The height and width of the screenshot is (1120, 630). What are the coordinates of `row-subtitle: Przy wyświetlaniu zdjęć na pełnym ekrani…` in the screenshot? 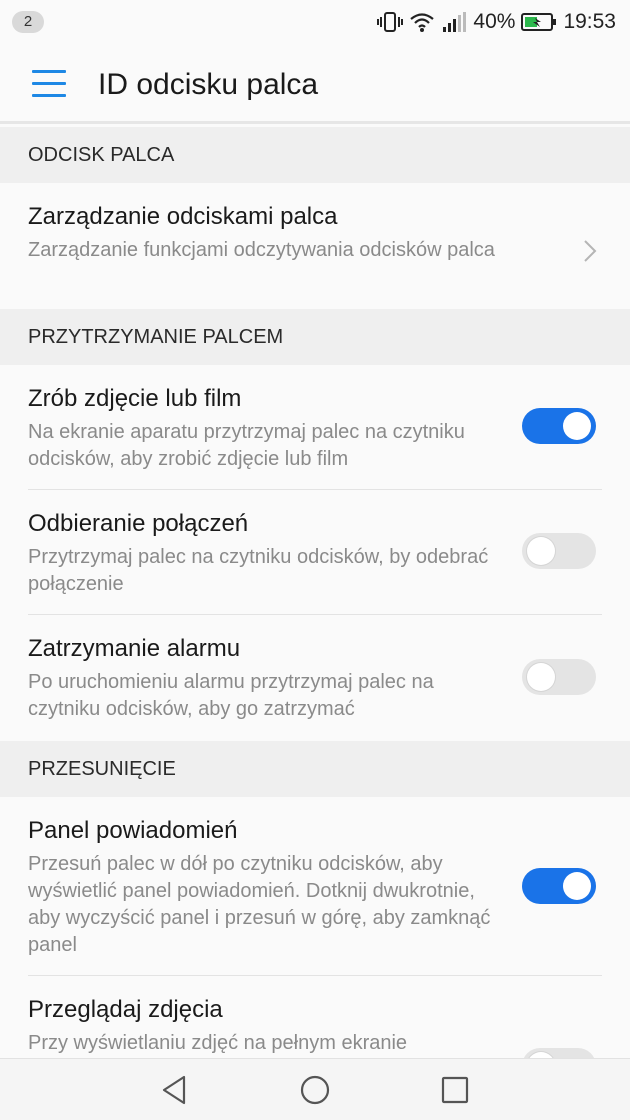 It's located at (218, 1043).